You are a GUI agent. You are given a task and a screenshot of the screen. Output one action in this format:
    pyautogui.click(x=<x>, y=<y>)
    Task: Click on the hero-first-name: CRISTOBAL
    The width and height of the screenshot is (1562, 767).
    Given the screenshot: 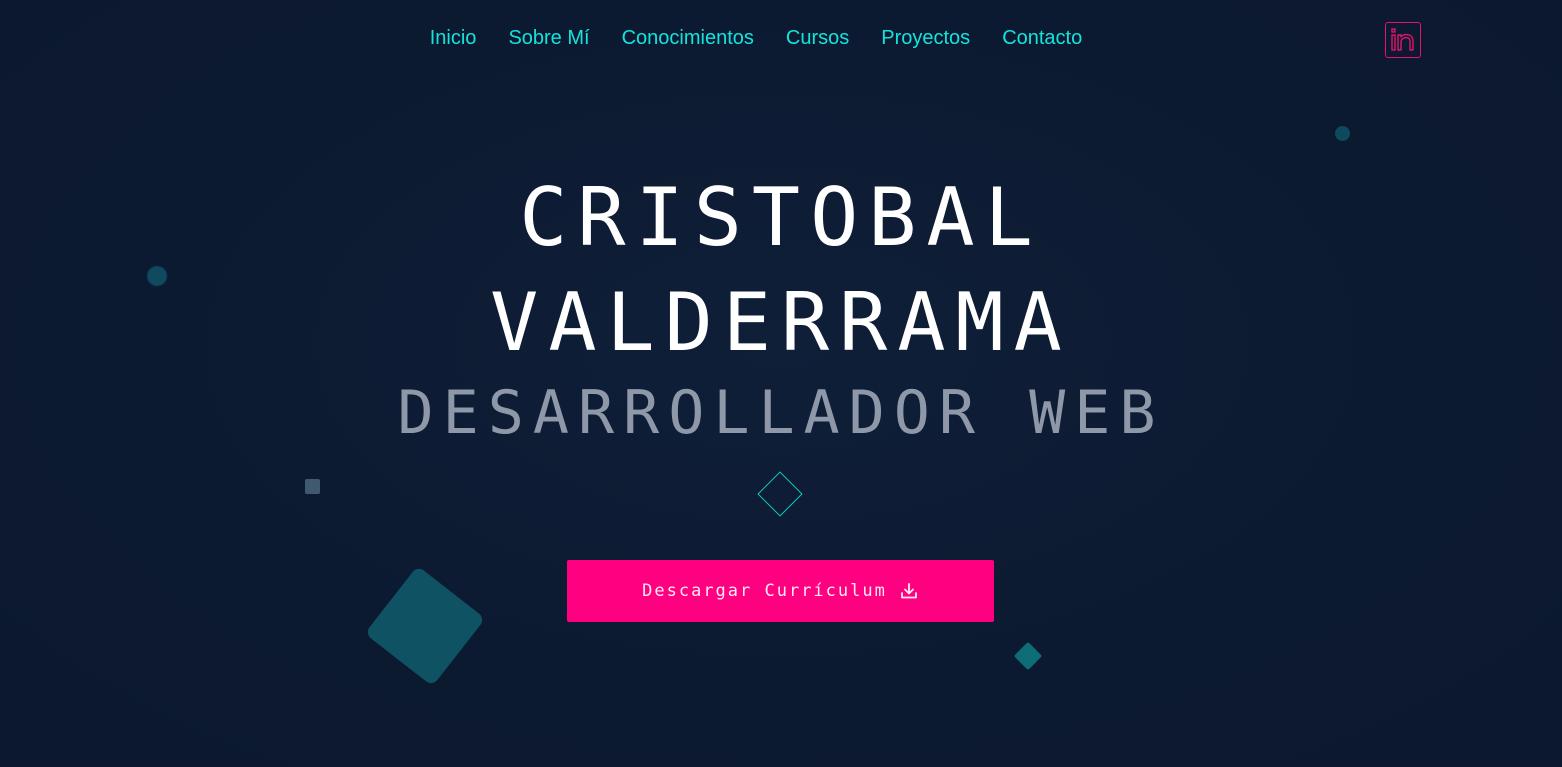 What is the action you would take?
    pyautogui.click(x=781, y=217)
    